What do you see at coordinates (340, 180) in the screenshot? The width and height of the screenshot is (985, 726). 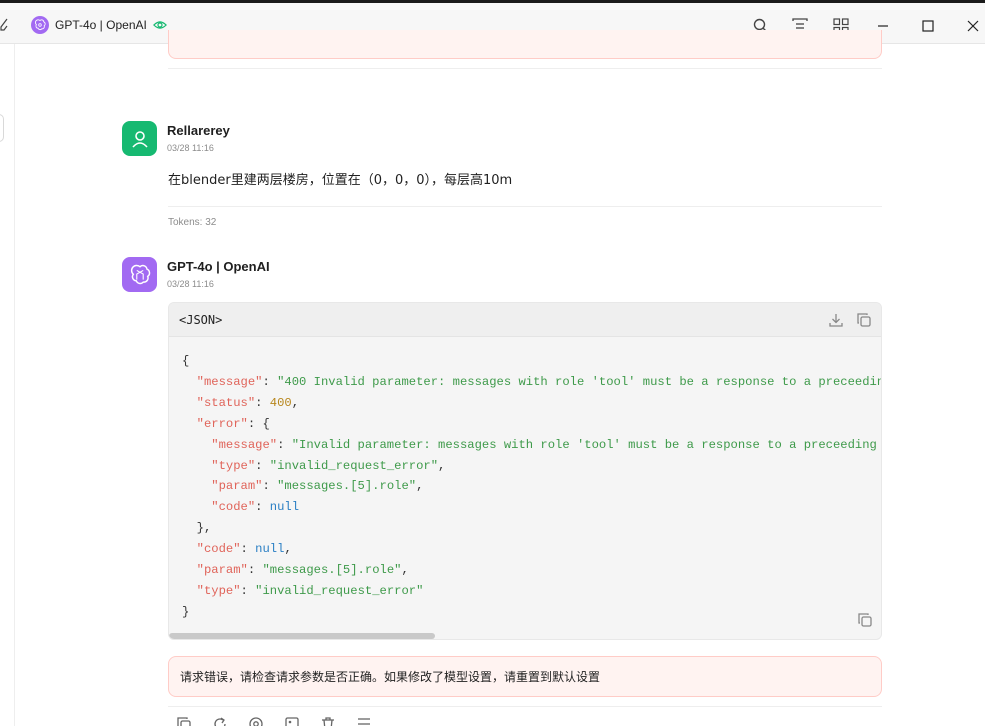 I see `user-message-text: 在blender里建两层楼房，位置在（0，0，0），每层高10m` at bounding box center [340, 180].